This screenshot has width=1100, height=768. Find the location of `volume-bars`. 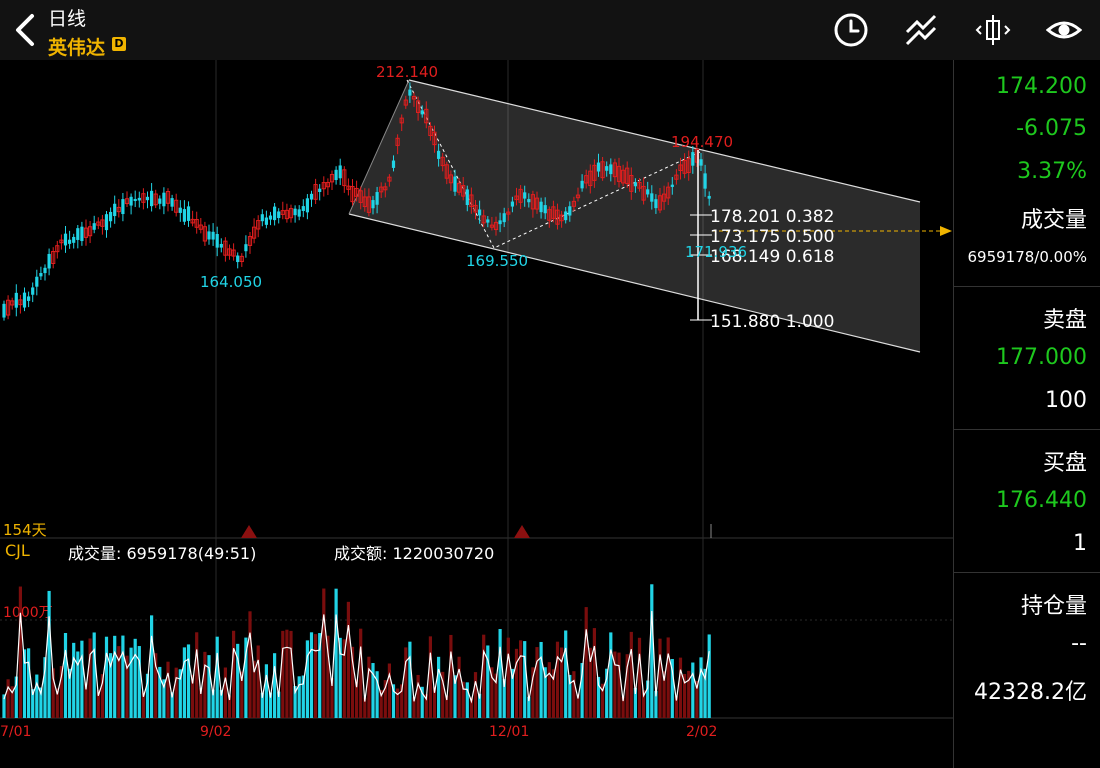

volume-bars is located at coordinates (356, 651).